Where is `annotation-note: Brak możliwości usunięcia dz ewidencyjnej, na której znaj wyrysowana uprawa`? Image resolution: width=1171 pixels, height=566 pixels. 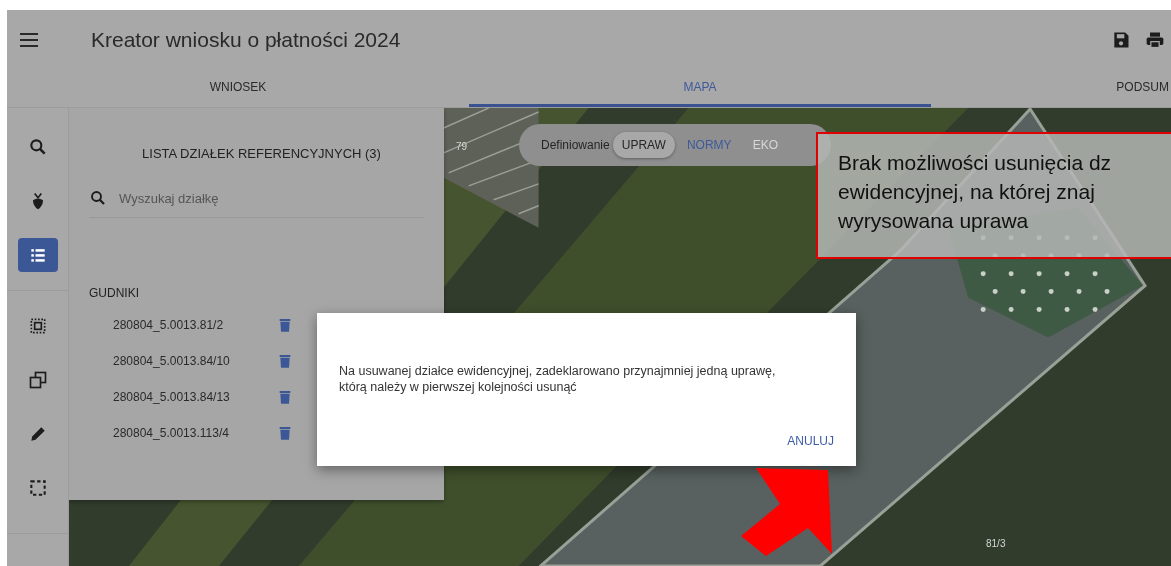 annotation-note: Brak możliwości usunięcia dz ewidencyjnej, na której znaj wyrysowana uprawa is located at coordinates (993, 195).